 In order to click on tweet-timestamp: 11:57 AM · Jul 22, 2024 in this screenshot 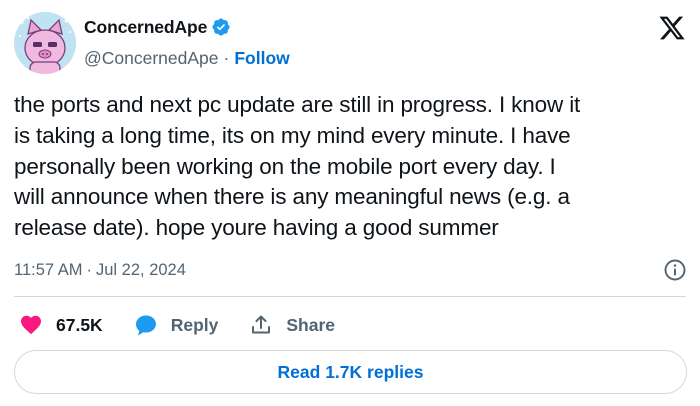, I will do `click(100, 270)`.